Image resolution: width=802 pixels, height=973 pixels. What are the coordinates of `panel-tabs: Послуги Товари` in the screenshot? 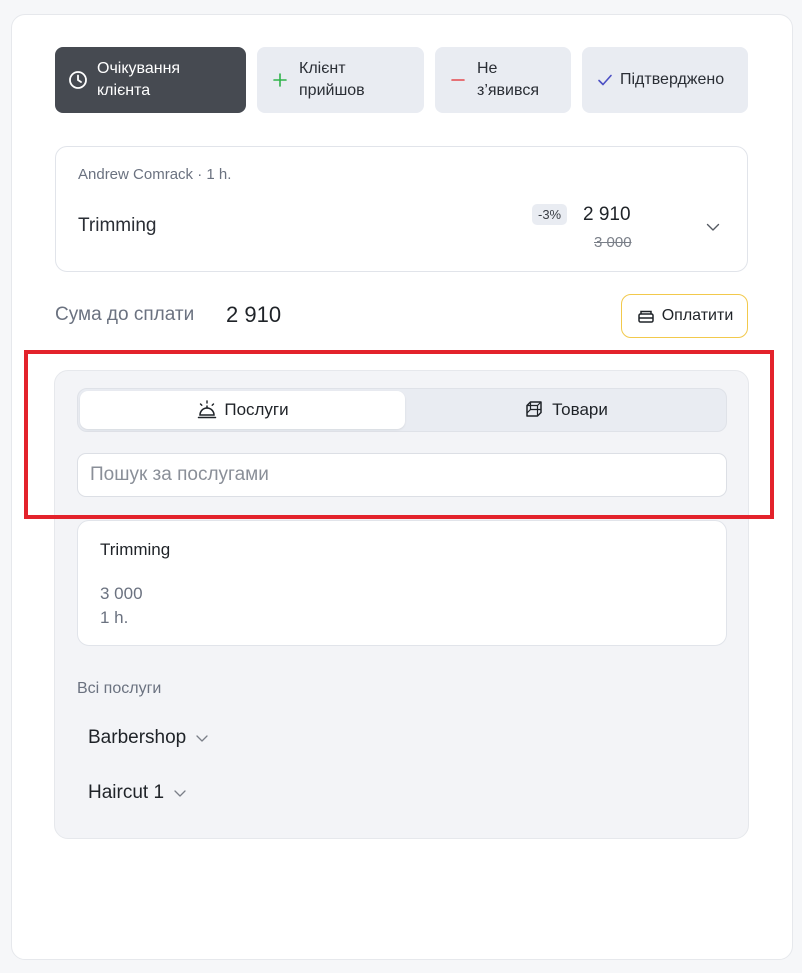 It's located at (402, 410).